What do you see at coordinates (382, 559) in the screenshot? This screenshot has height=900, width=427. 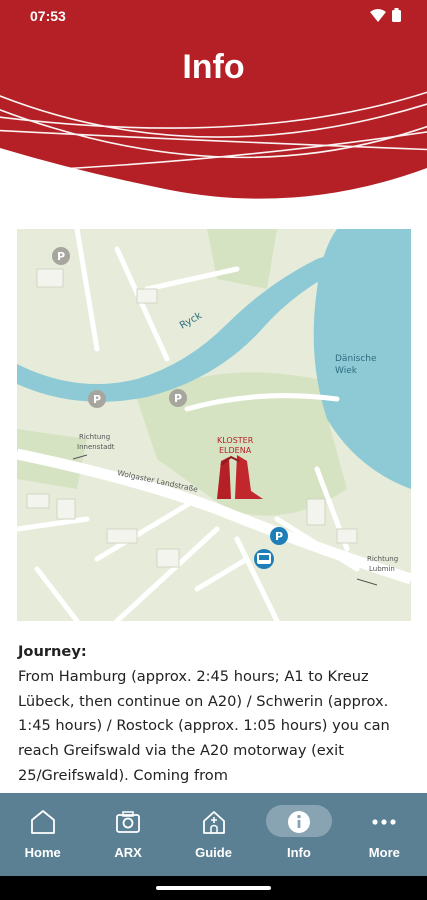 I see `direction-right-1: Richtung` at bounding box center [382, 559].